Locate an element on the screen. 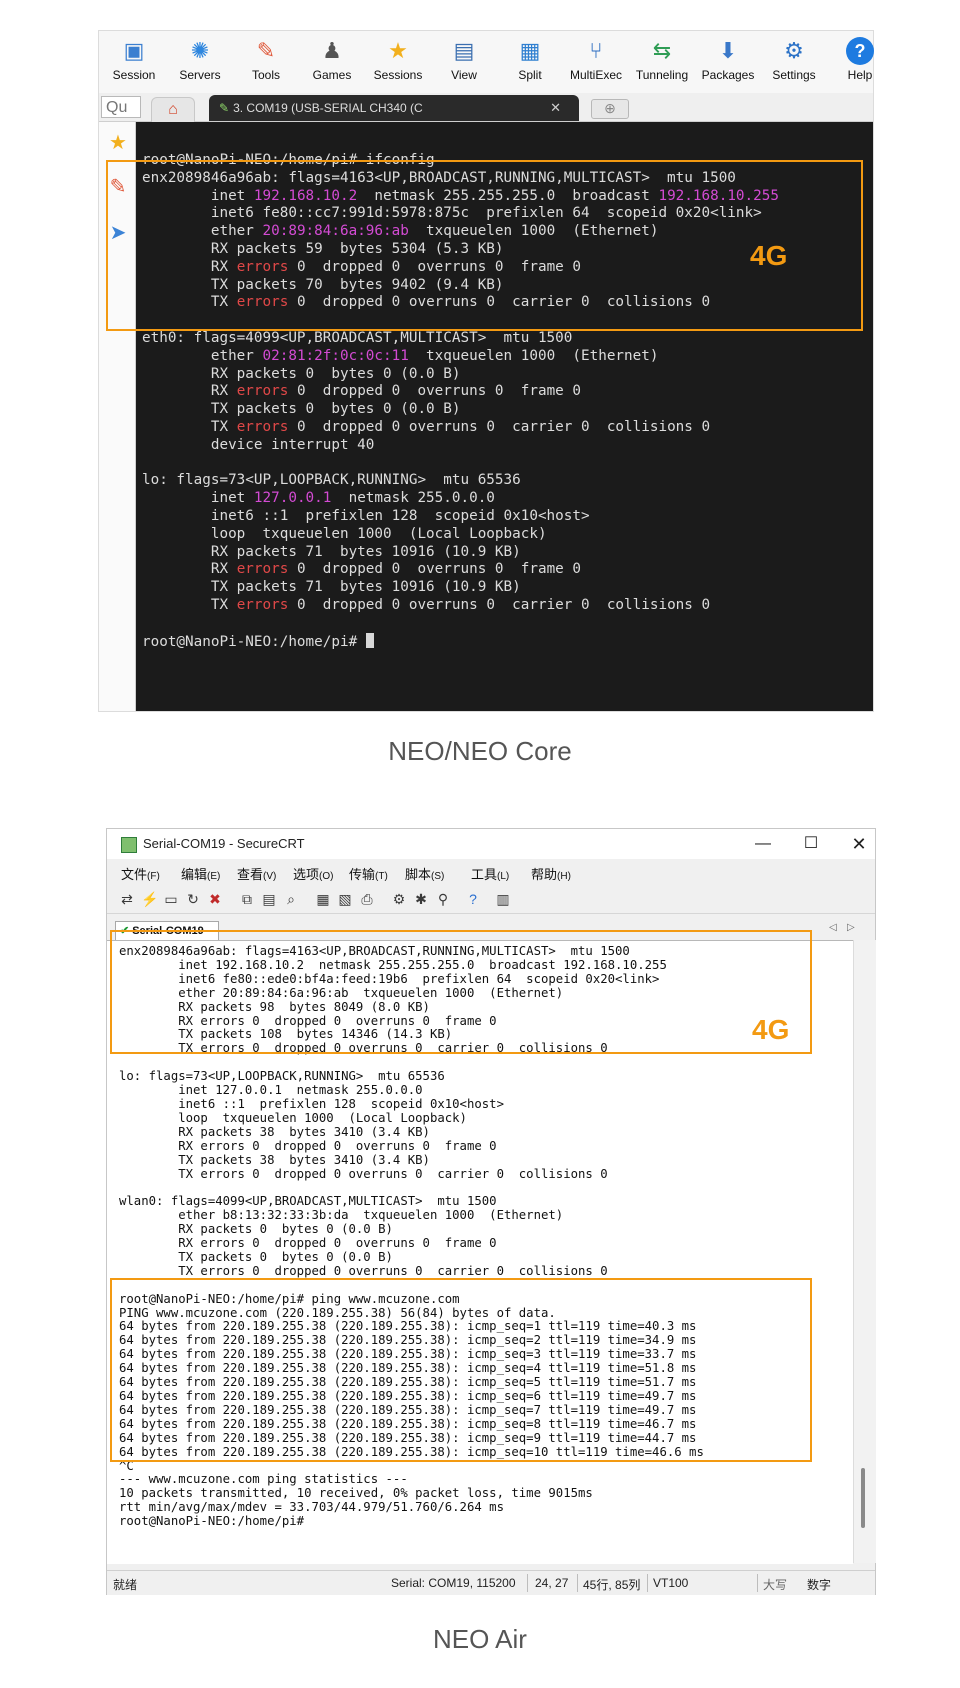 Image resolution: width=960 pixels, height=1688 pixels. close-tab-icon: ✕ is located at coordinates (555, 108).